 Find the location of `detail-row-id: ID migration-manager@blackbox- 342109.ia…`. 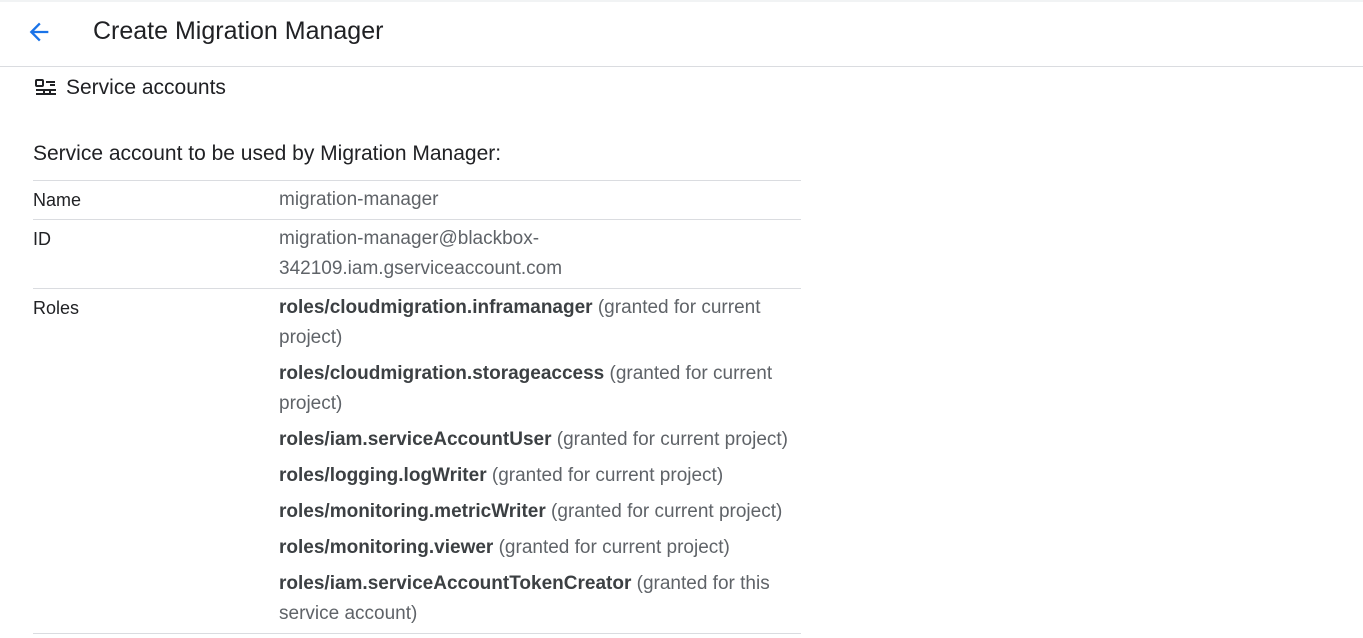

detail-row-id: ID migration-manager@blackbox- 342109.ia… is located at coordinates (417, 254).